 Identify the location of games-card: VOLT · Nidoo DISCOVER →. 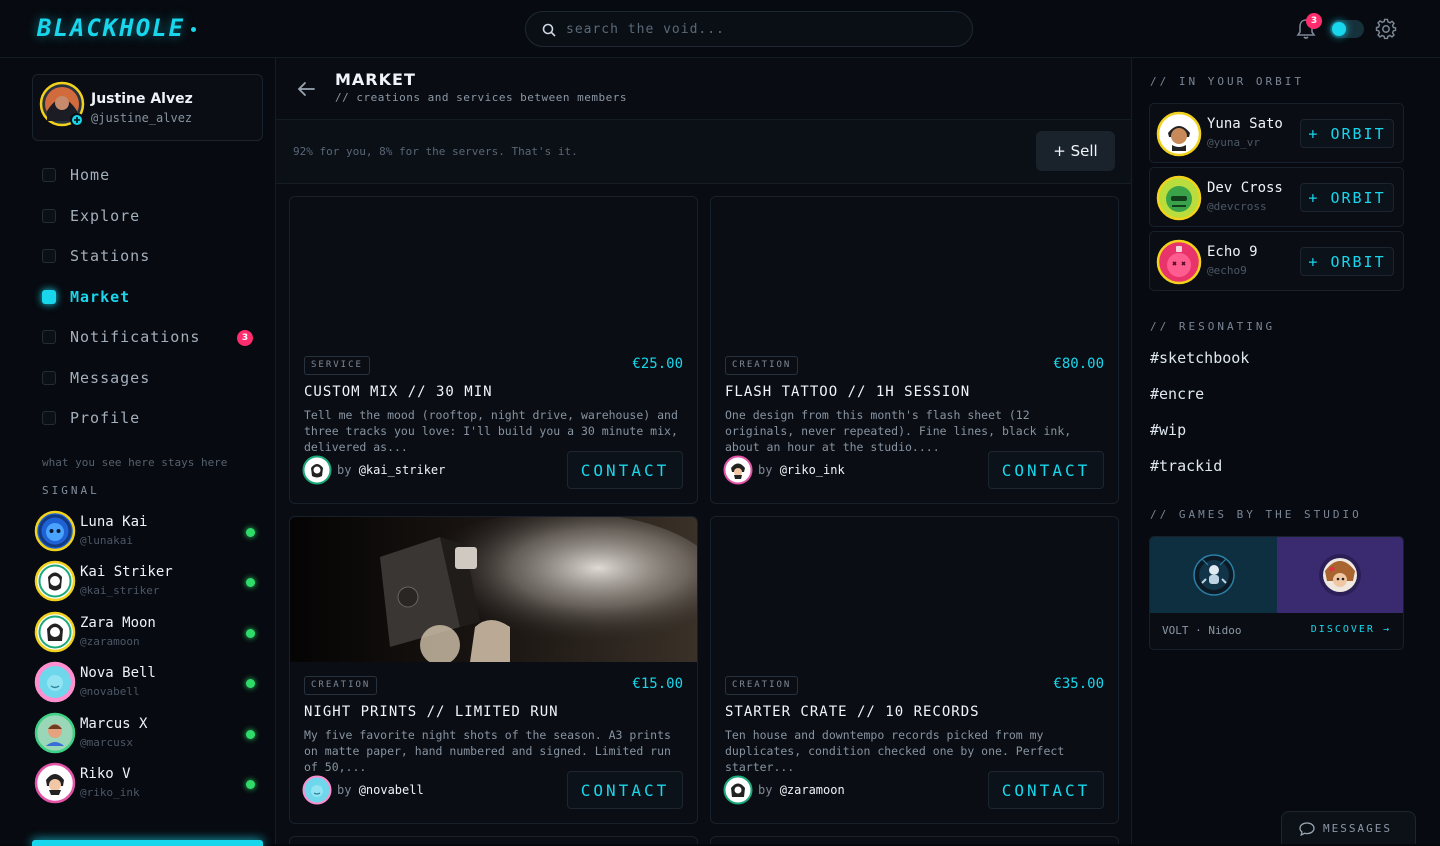
(1276, 593).